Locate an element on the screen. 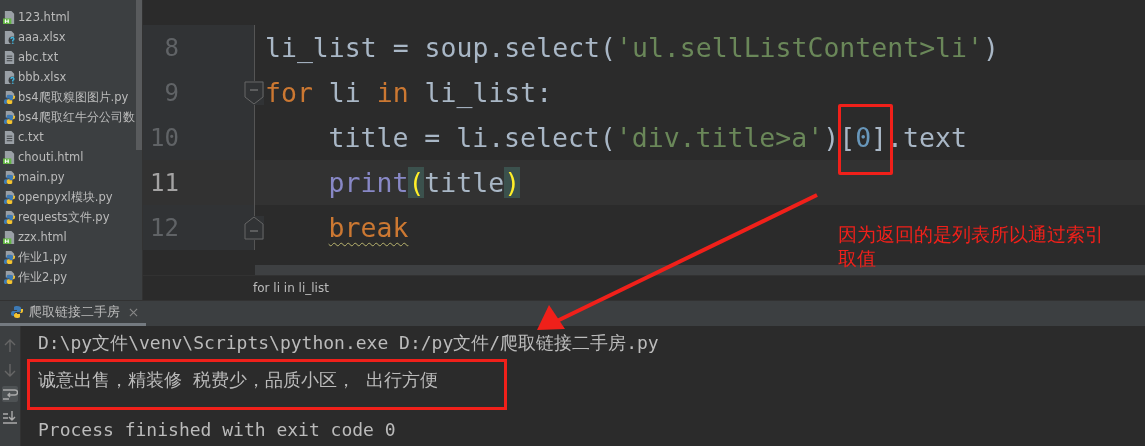 The width and height of the screenshot is (1145, 446). file-item: c.txt is located at coordinates (68, 137).